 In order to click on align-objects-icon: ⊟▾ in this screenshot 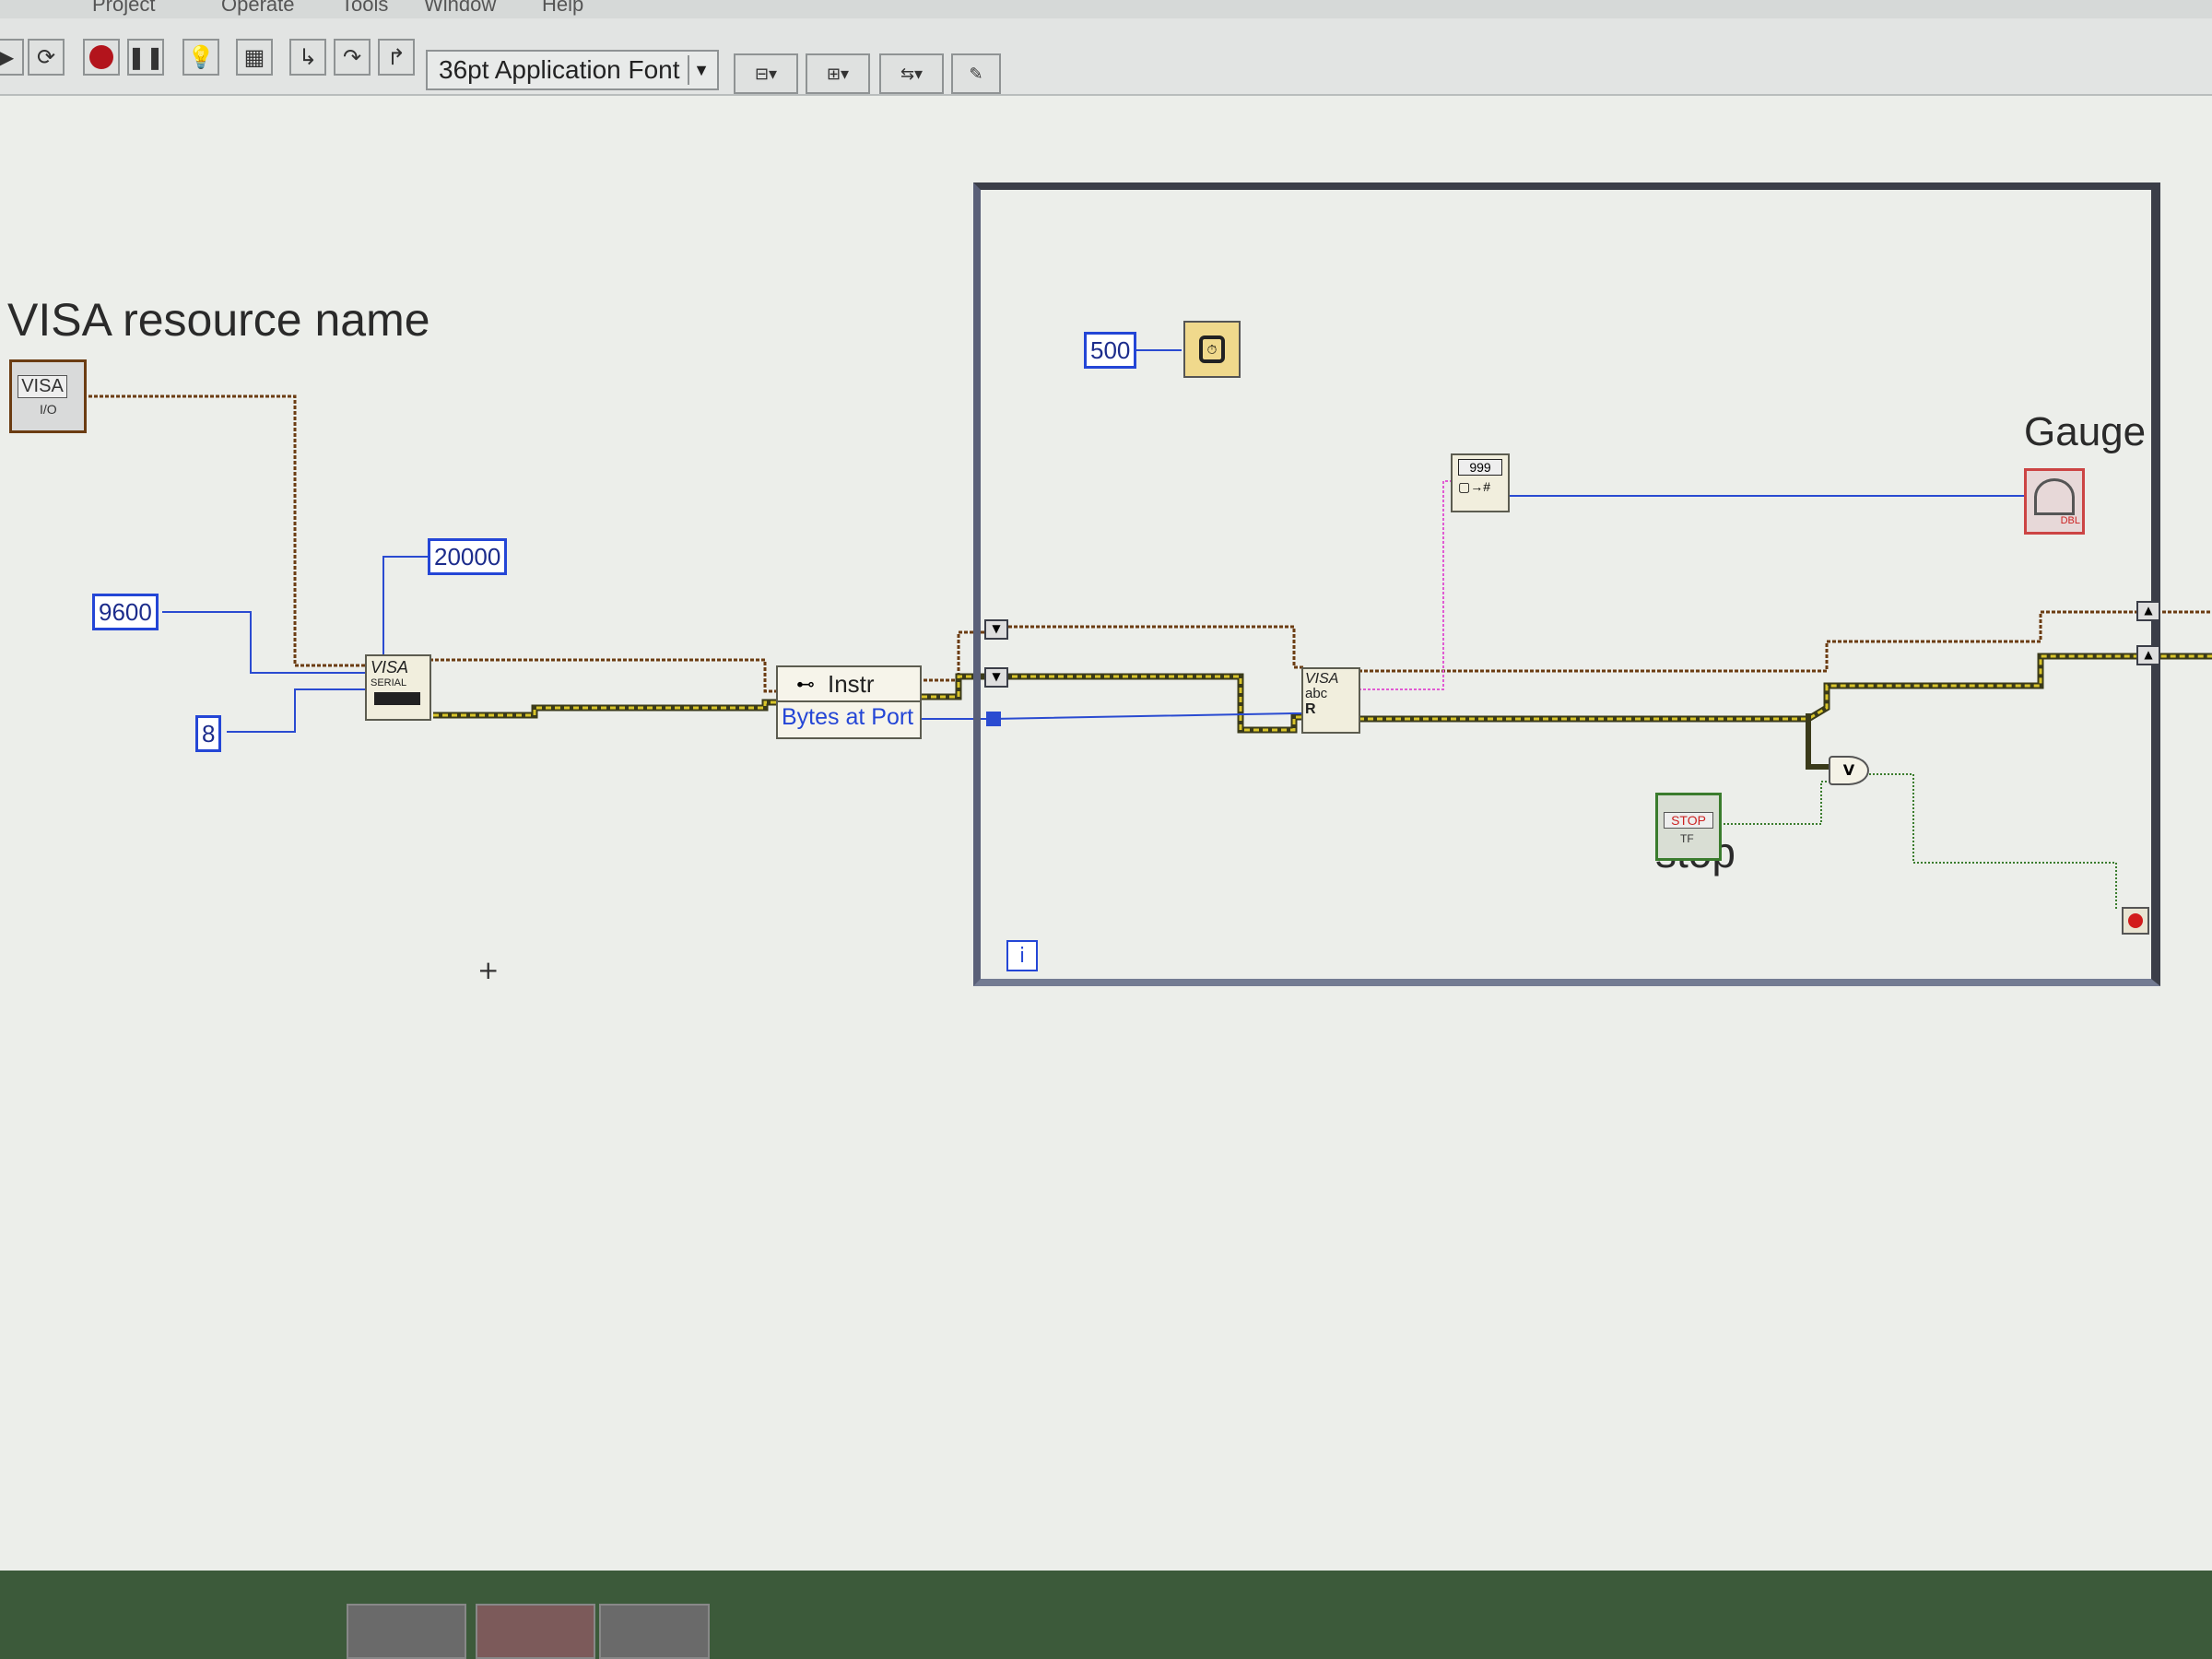, I will do `click(766, 74)`.